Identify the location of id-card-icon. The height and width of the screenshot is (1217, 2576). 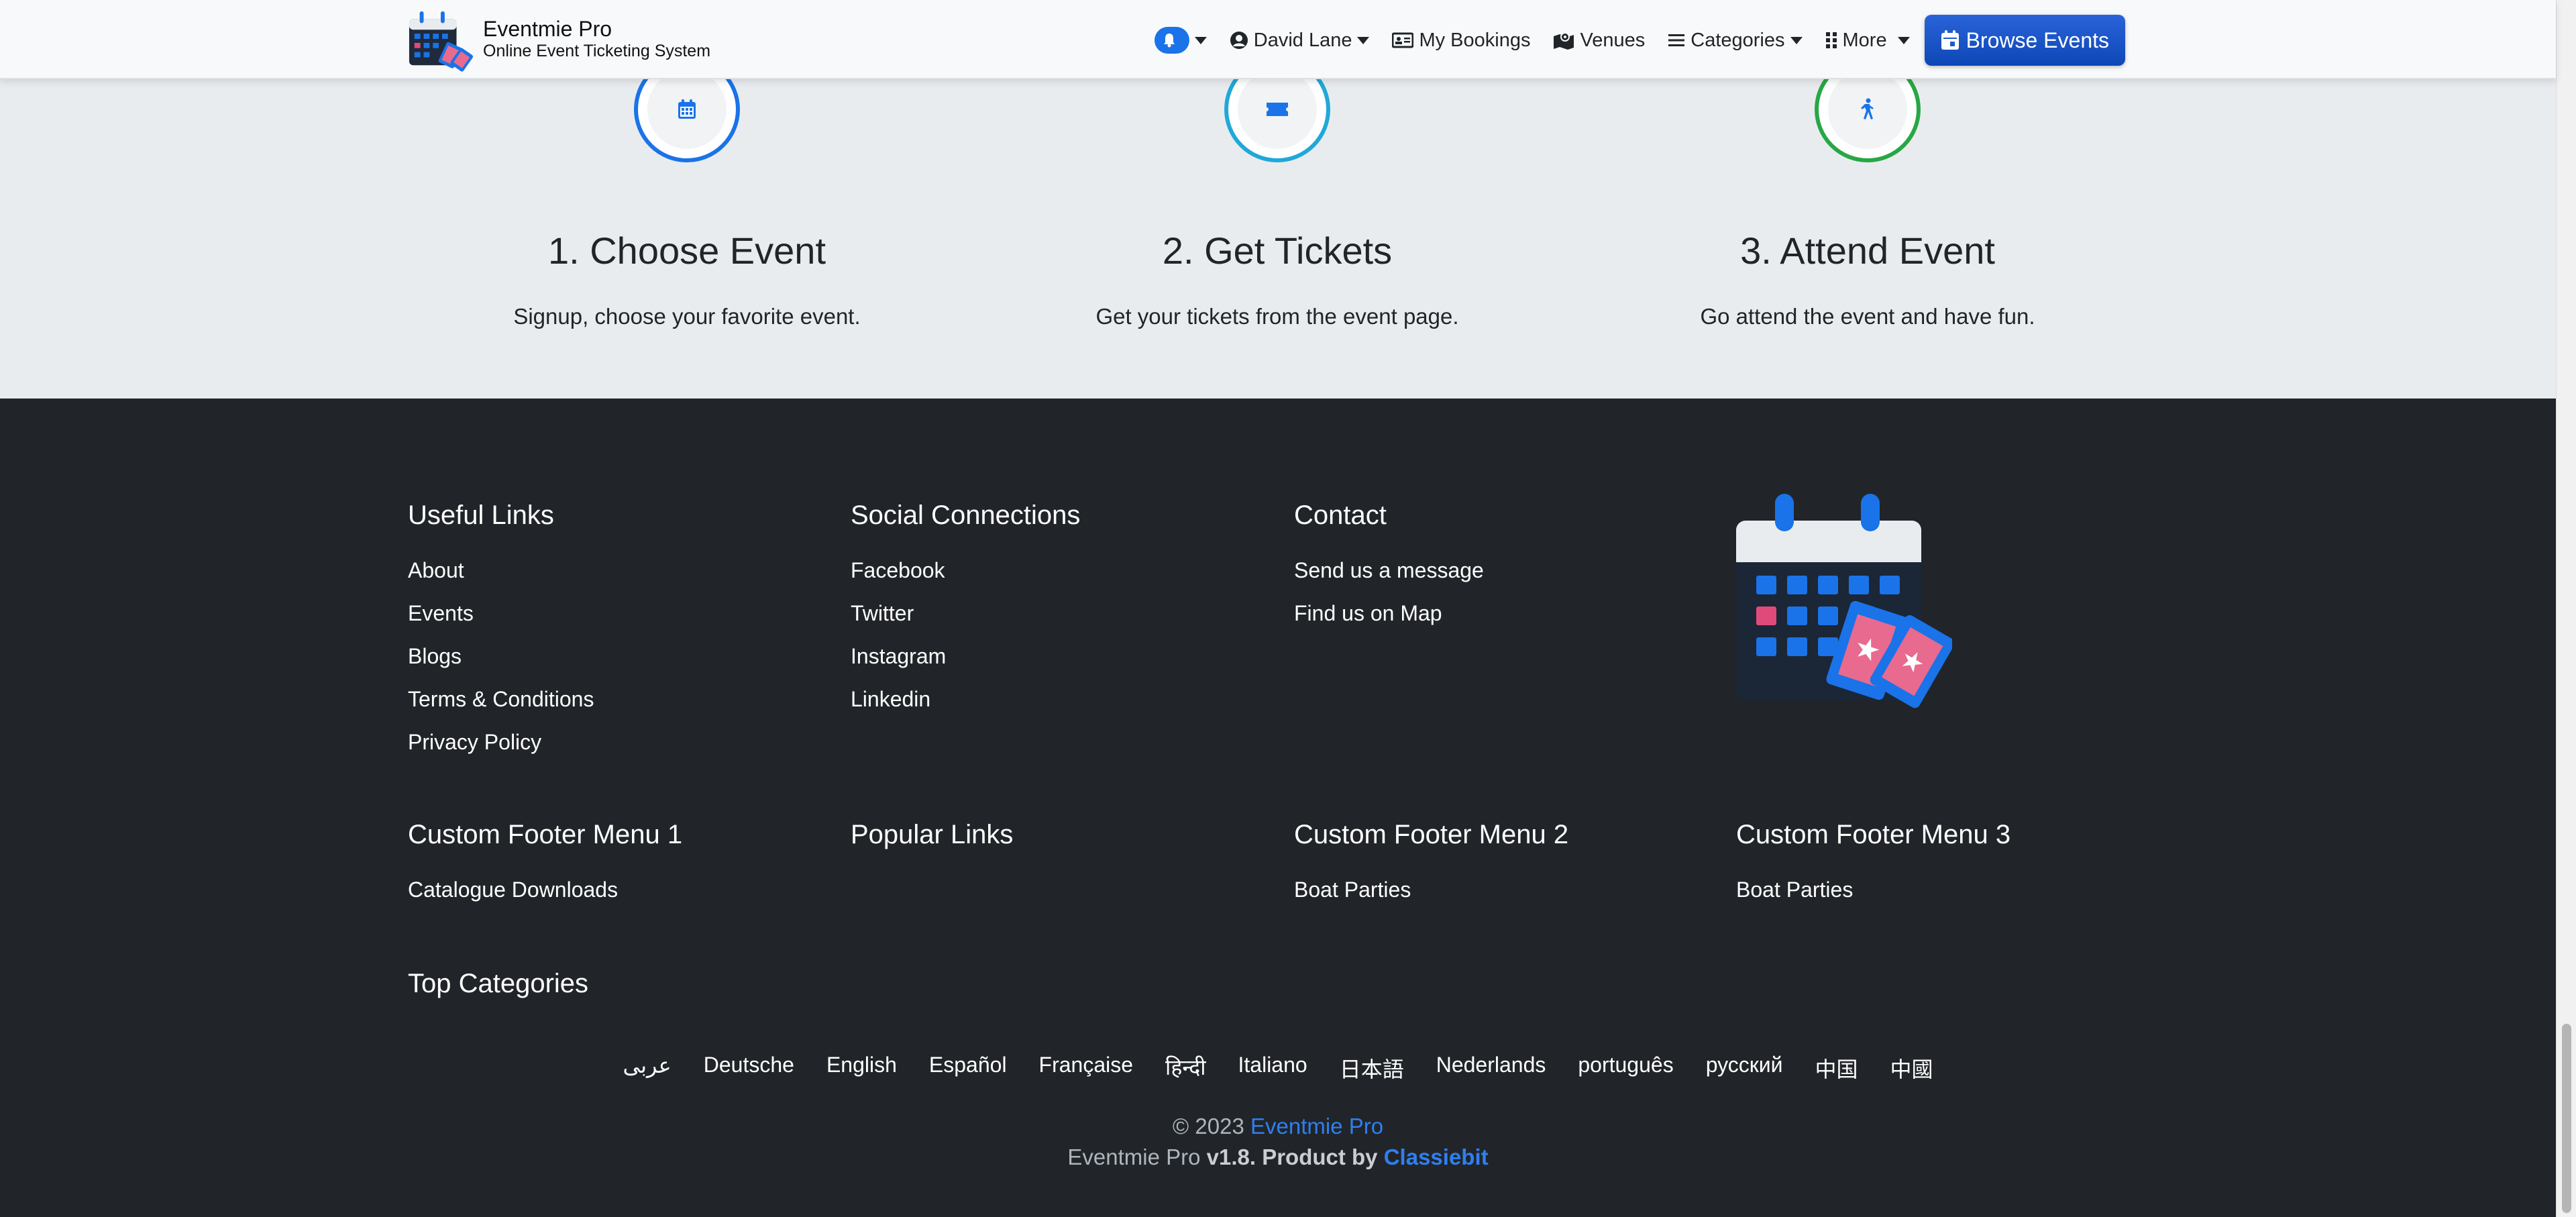
(1403, 40).